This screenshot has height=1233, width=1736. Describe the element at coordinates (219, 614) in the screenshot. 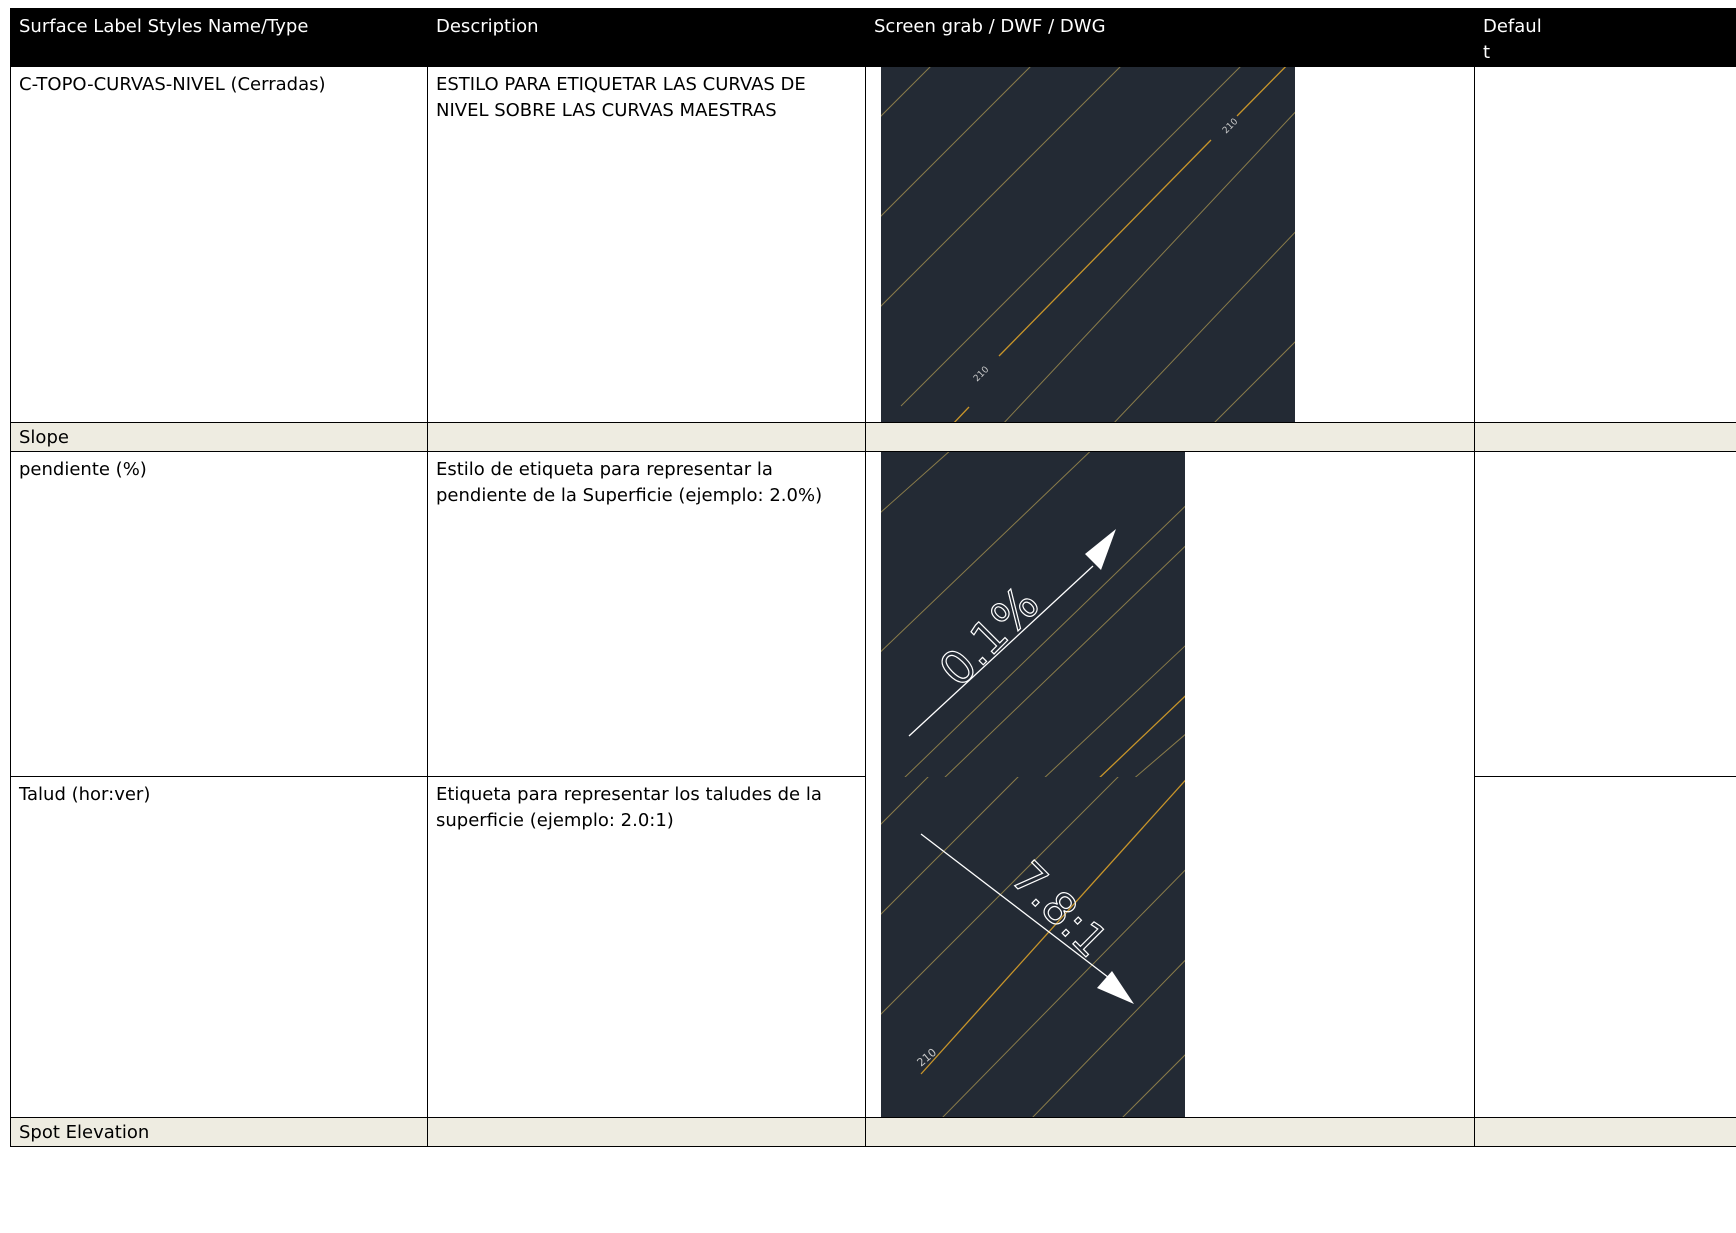

I see `style-name: pendiente (%)` at that location.